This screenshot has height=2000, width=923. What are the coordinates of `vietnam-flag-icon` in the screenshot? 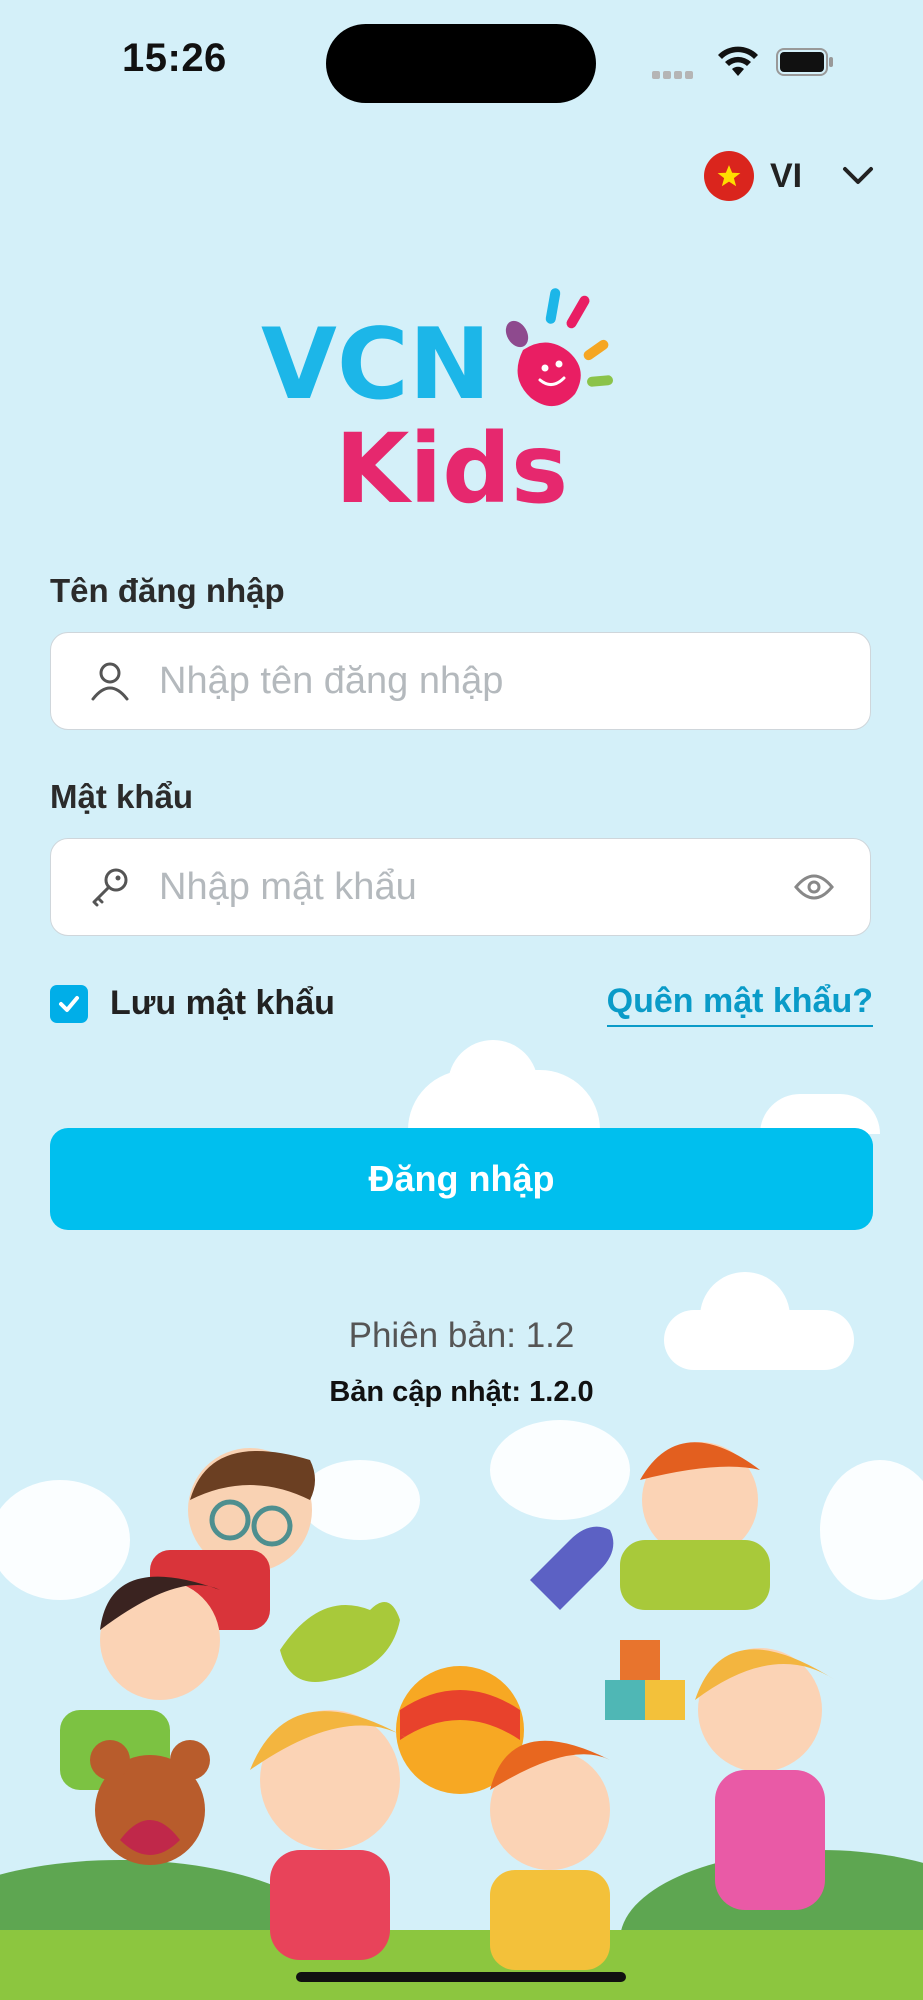 It's located at (729, 176).